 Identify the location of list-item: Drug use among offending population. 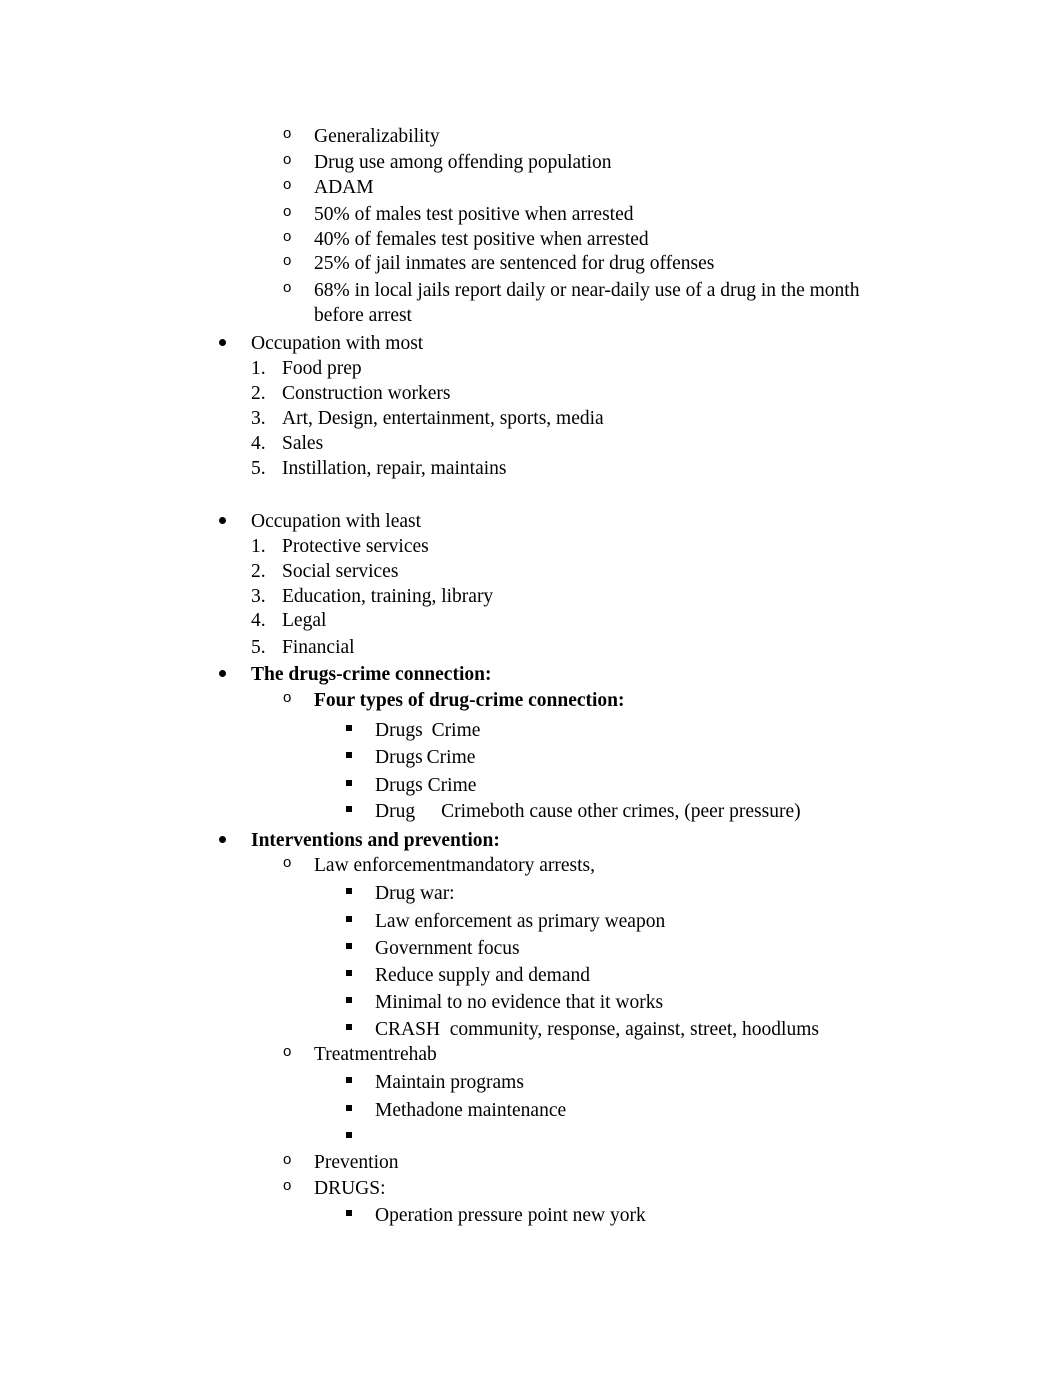
(463, 162).